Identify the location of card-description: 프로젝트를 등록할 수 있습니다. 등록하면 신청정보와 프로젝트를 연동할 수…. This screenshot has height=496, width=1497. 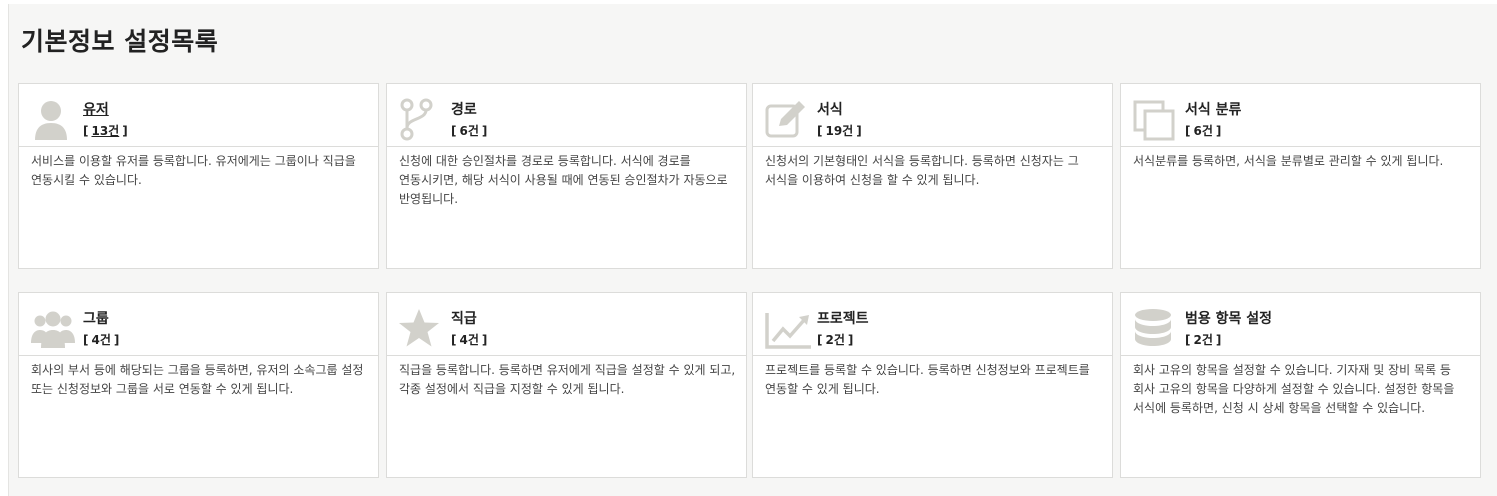
(927, 379).